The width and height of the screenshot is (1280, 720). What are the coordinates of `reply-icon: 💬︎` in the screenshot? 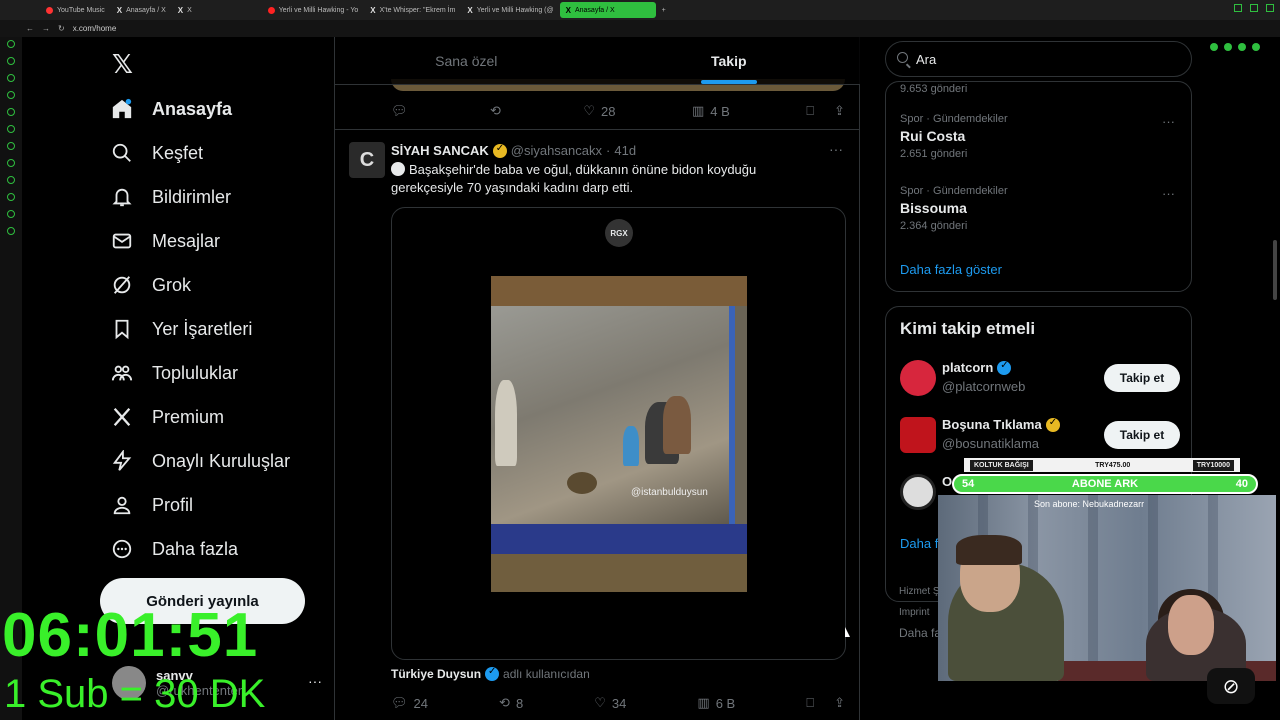 It's located at (399, 702).